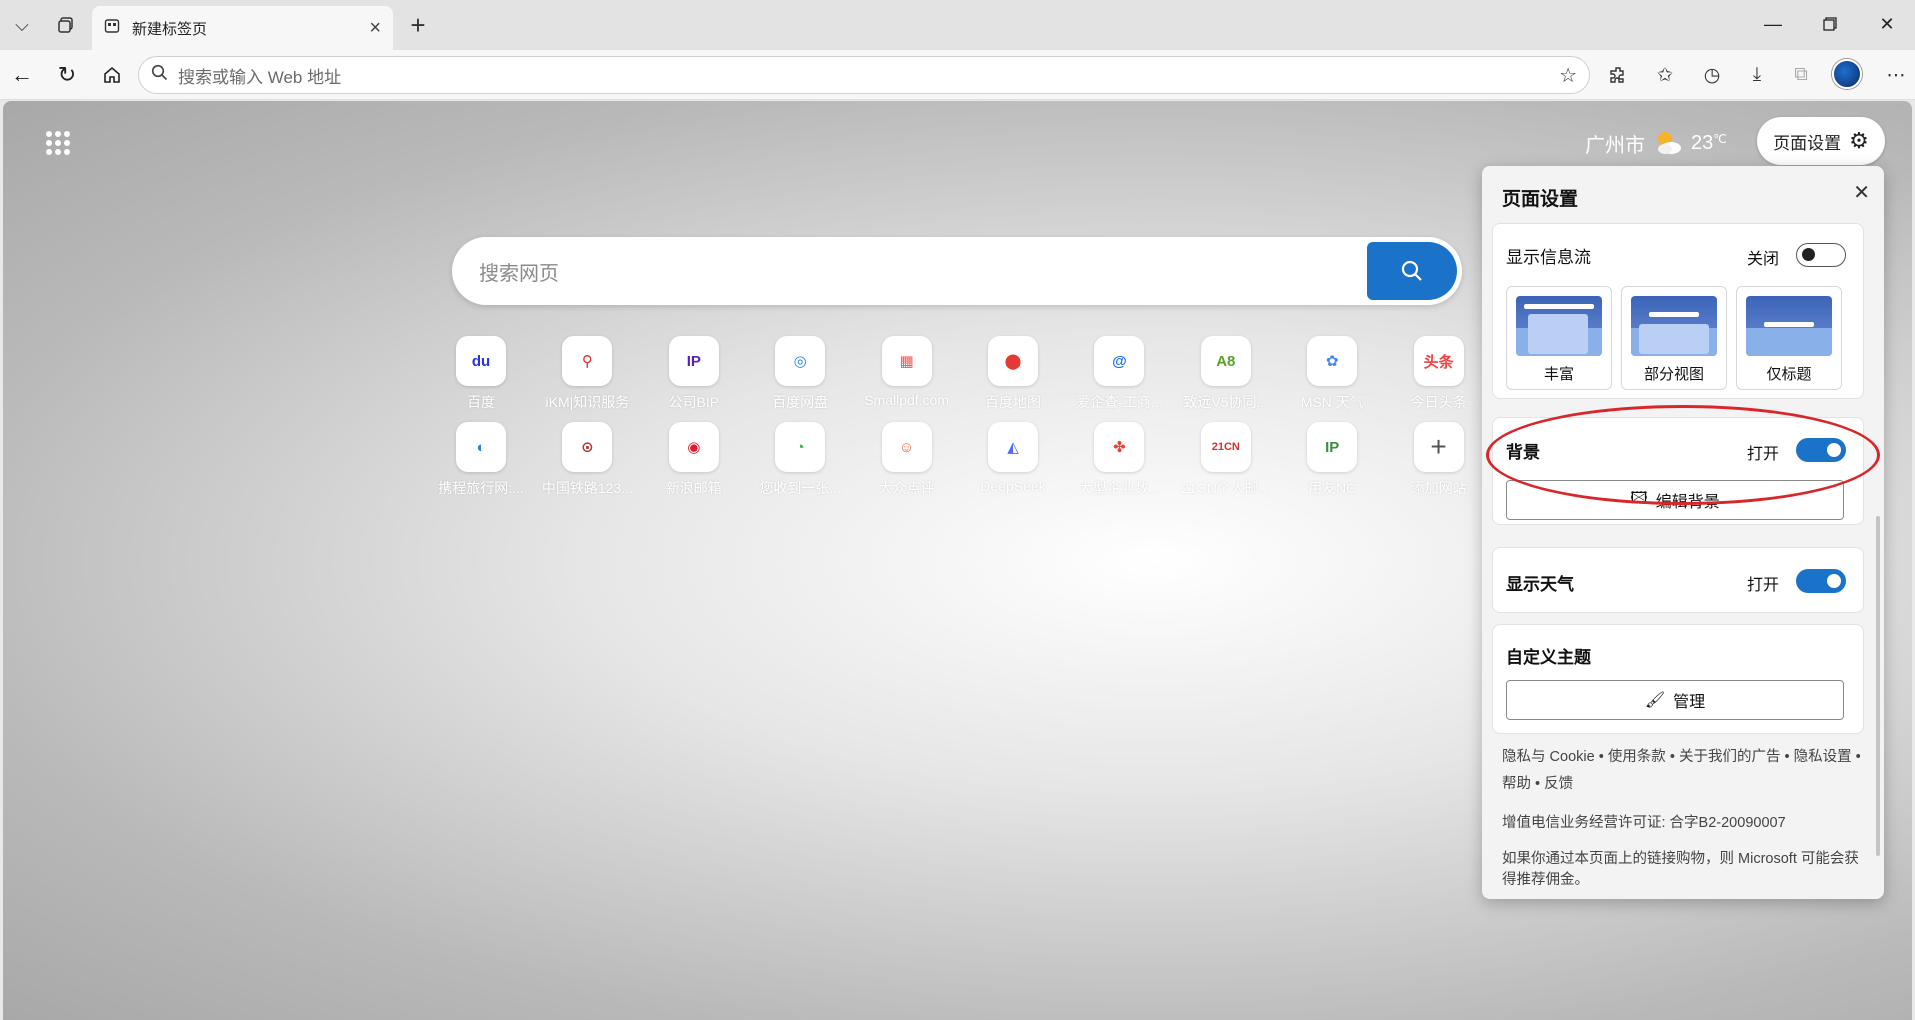  I want to click on shortcut-tile: ◎ 百度网盘, so click(800, 376).